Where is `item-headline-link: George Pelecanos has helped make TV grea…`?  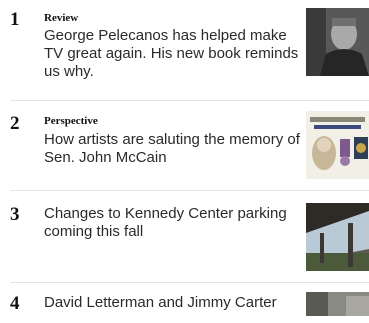 item-headline-link: George Pelecanos has helped make TV grea… is located at coordinates (172, 54).